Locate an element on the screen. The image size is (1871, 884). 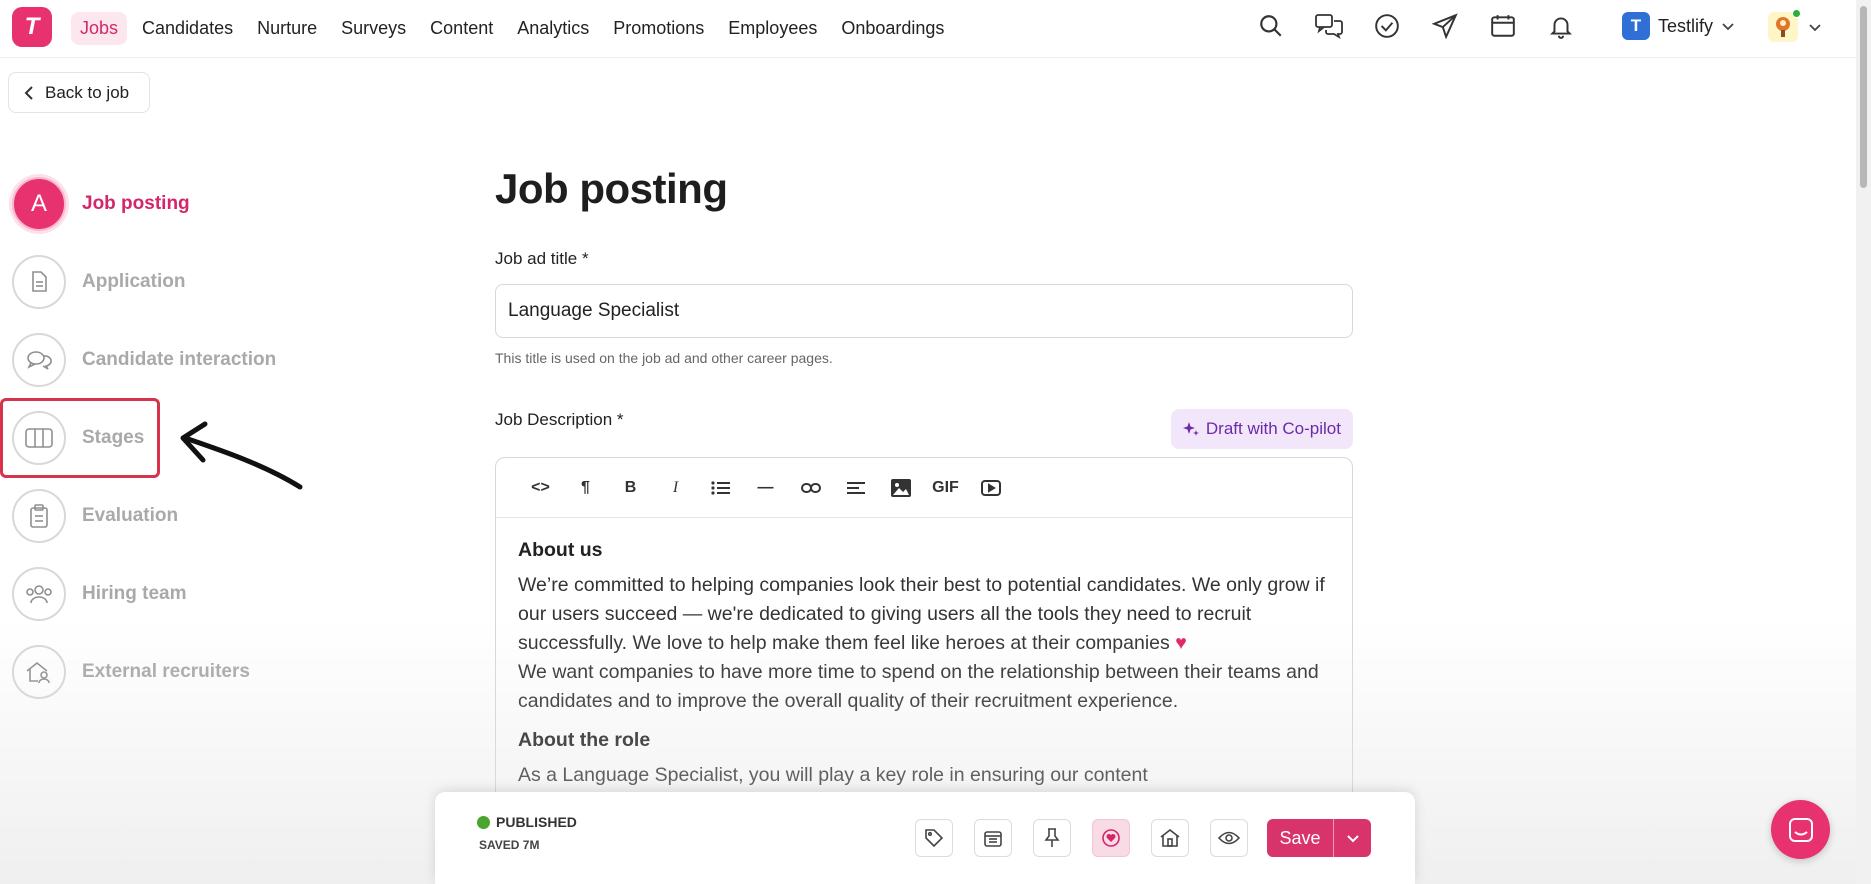
link-icon is located at coordinates (810, 488).